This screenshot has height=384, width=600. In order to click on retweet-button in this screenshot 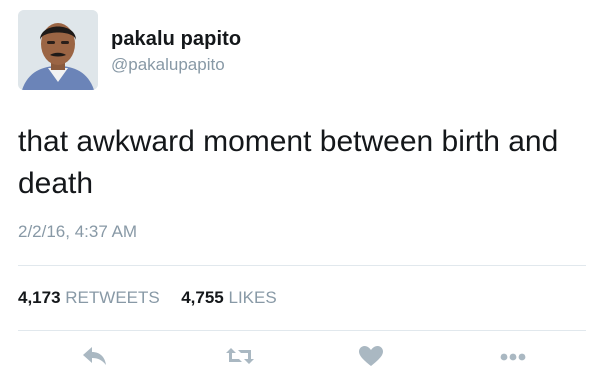, I will do `click(240, 360)`.